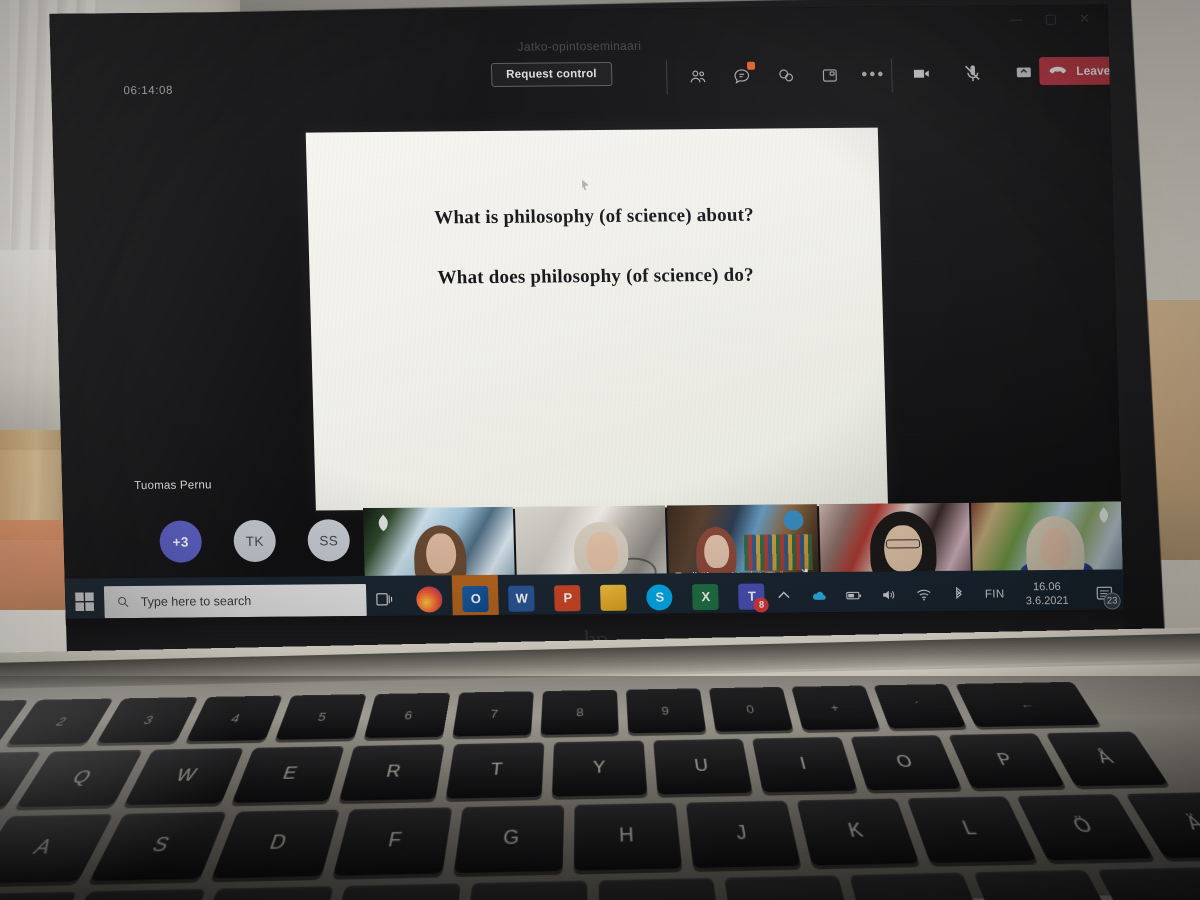  What do you see at coordinates (525, 890) in the screenshot?
I see `key-b: B` at bounding box center [525, 890].